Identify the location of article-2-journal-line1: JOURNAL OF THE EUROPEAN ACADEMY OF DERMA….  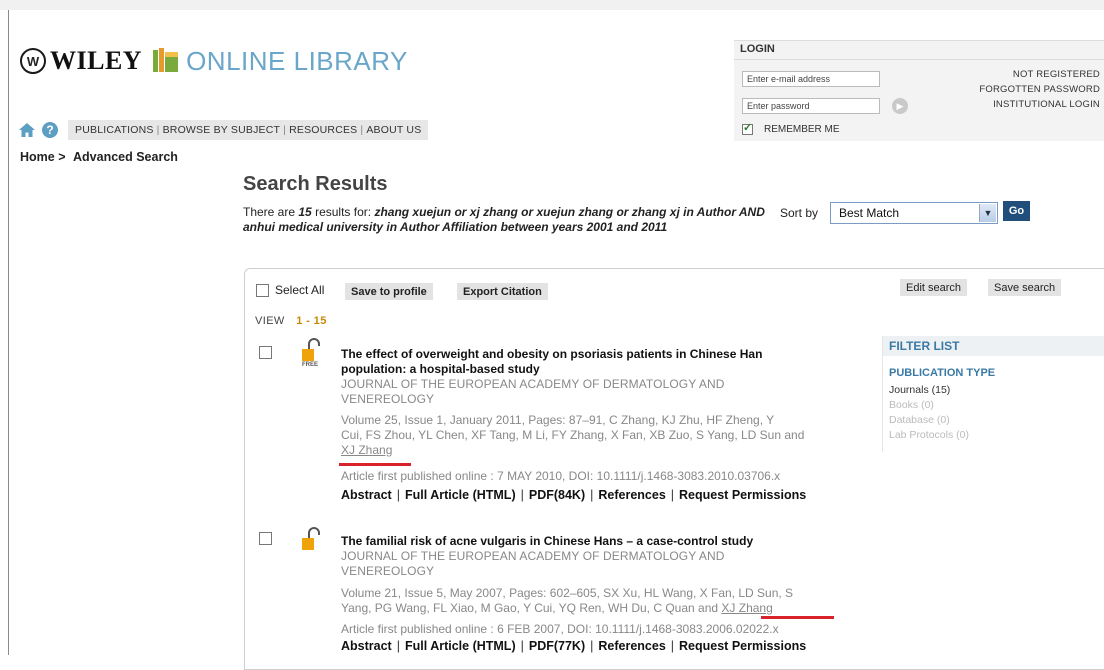
(533, 556).